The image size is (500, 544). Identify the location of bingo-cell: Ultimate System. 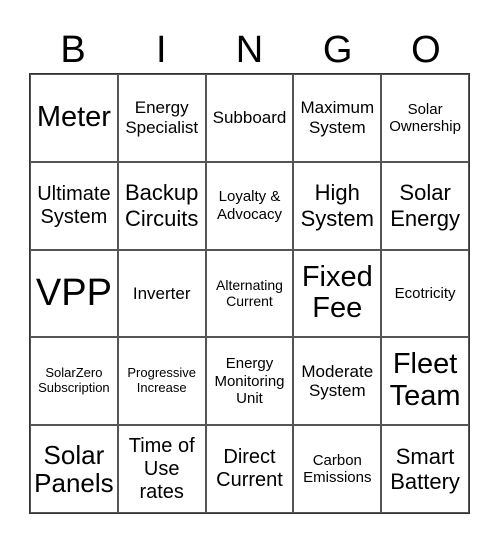
(74, 205).